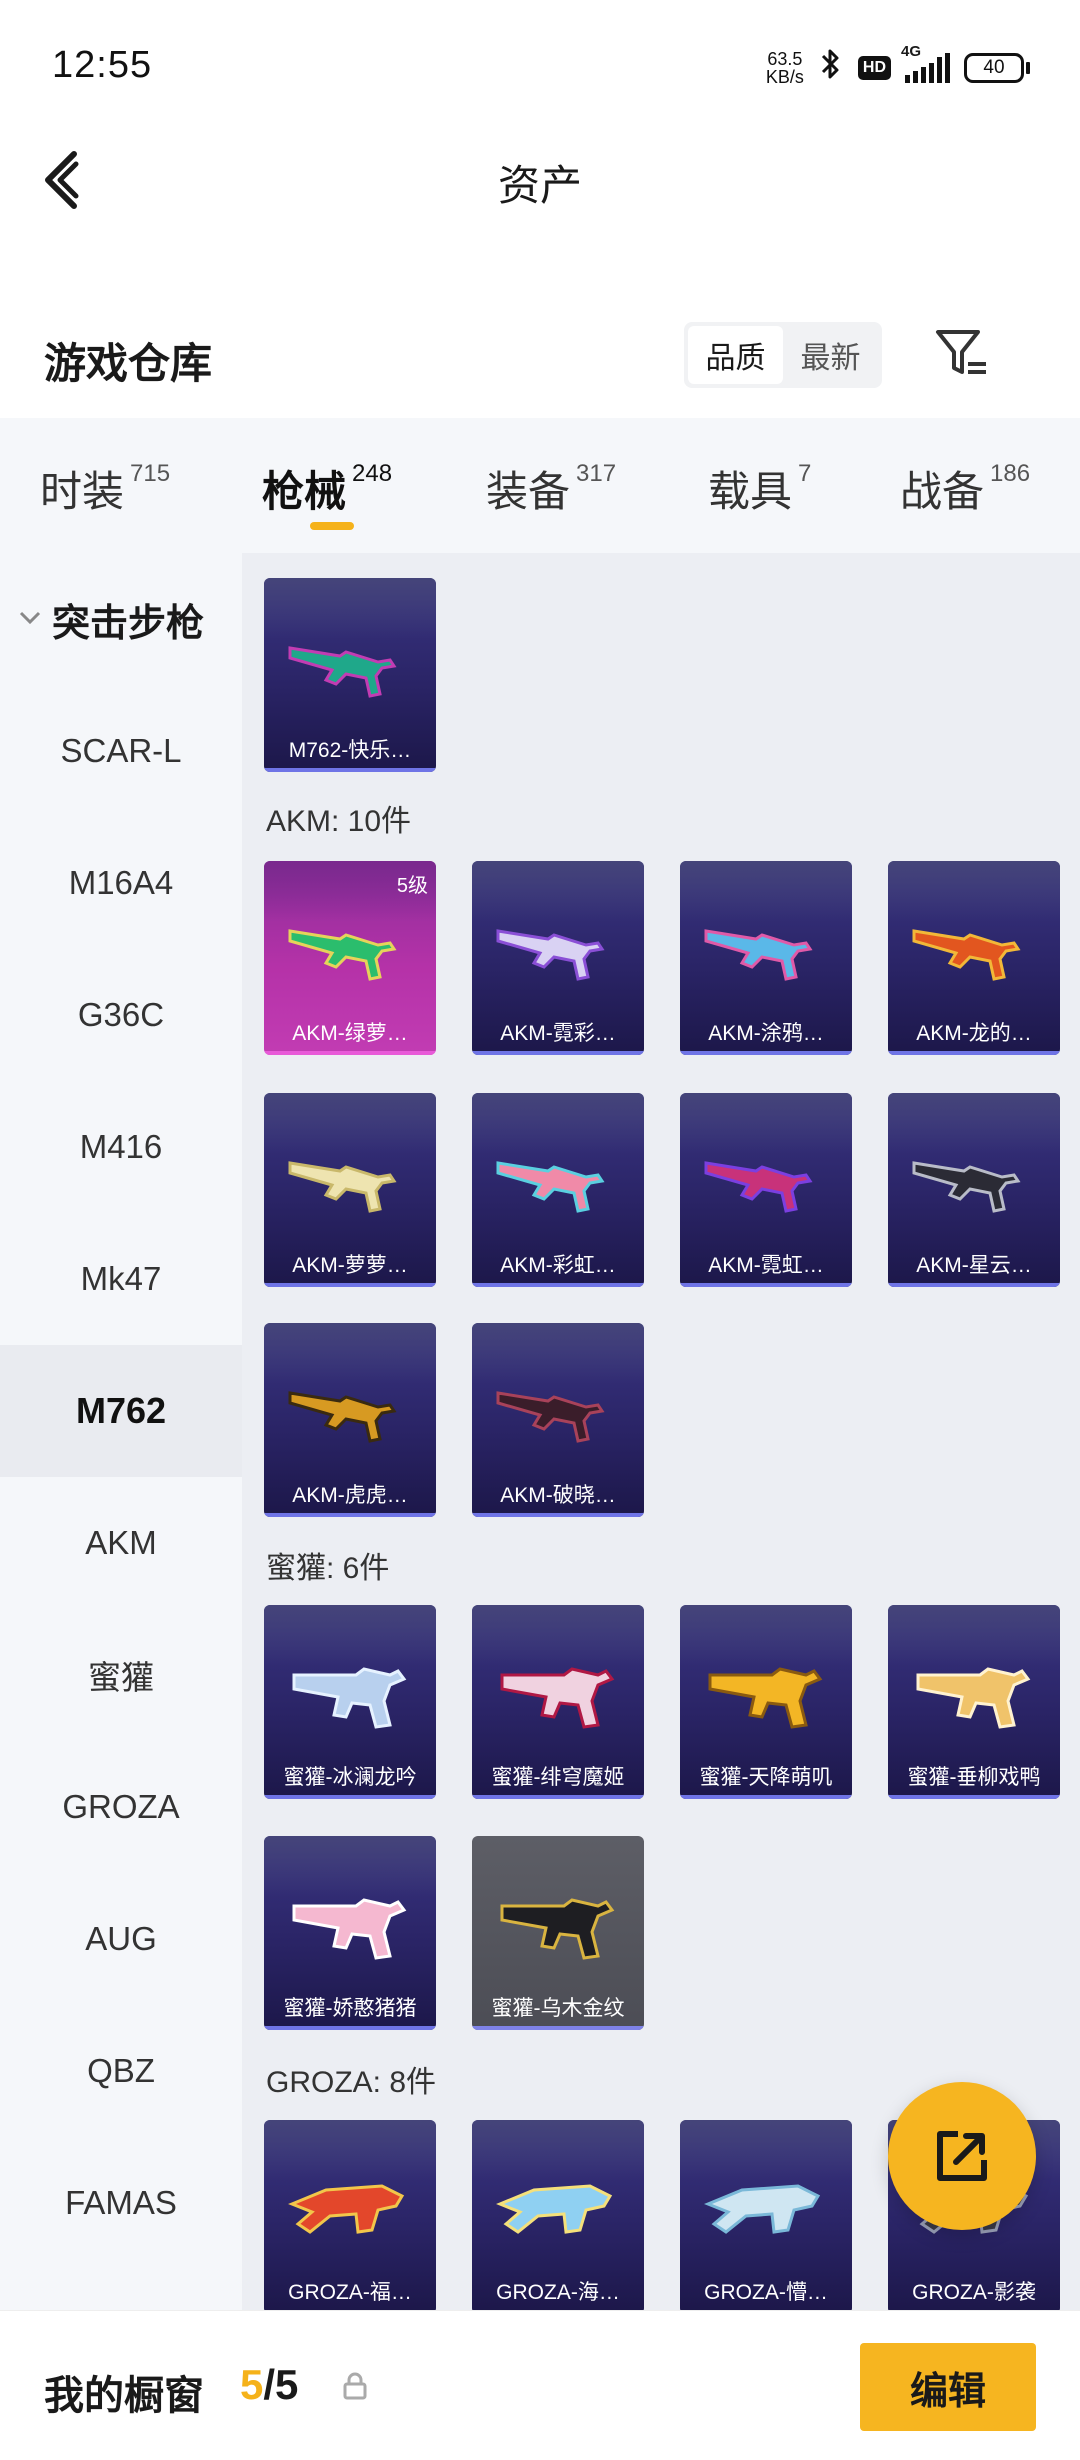 Image resolution: width=1080 pixels, height=2460 pixels. What do you see at coordinates (540, 65) in the screenshot?
I see `status-bar: 12:55 63.5 KB/s HD 4G 40` at bounding box center [540, 65].